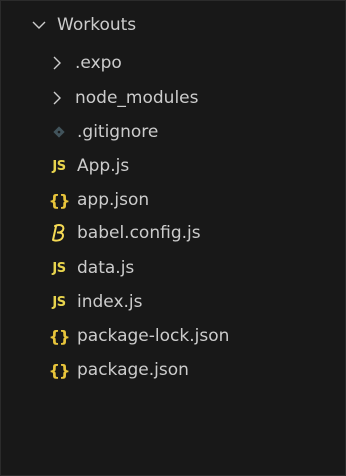 This screenshot has height=476, width=346. Describe the element at coordinates (173, 132) in the screenshot. I see `file-gitignore: .gitignore` at that location.